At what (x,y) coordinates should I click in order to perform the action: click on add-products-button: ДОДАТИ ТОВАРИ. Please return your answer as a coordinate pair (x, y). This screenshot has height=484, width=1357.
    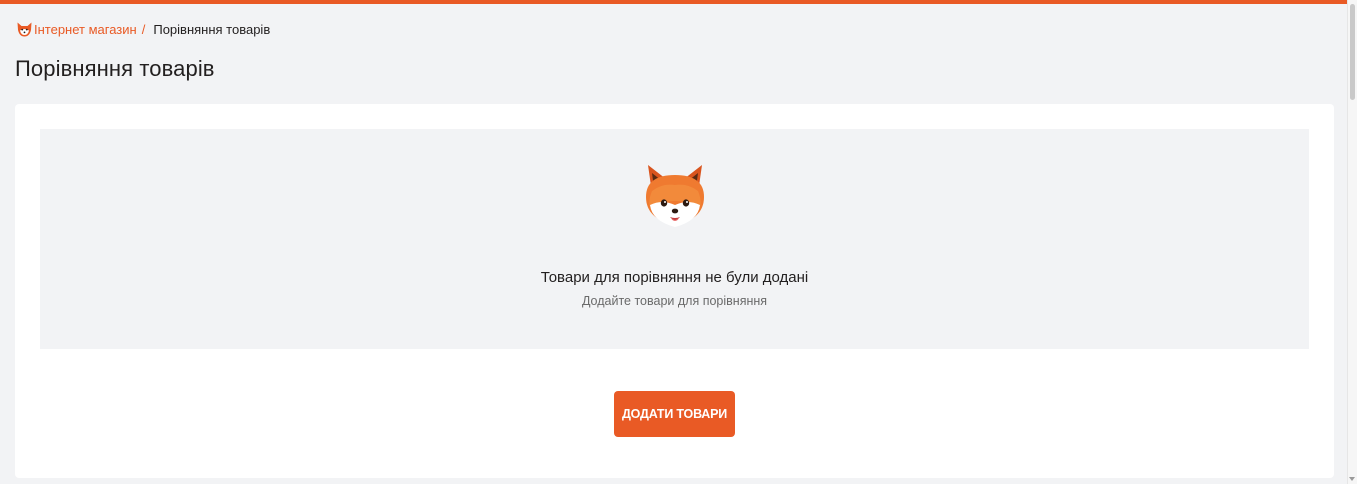
    Looking at the image, I should click on (674, 414).